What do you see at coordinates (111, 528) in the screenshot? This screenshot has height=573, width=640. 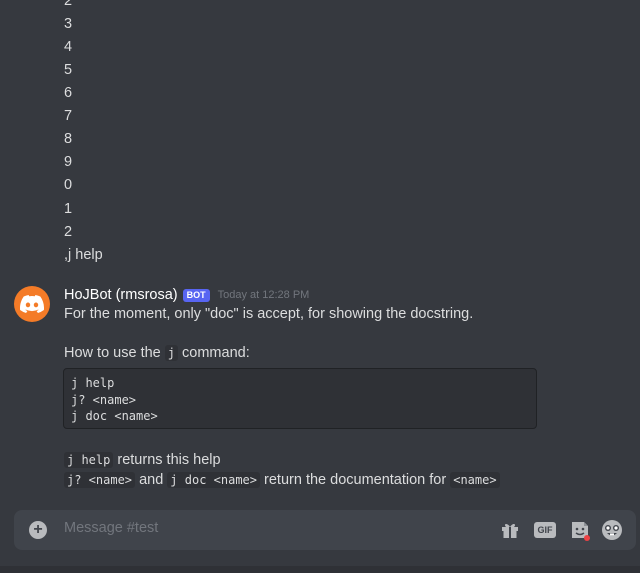 I see `message-input: Message #test` at bounding box center [111, 528].